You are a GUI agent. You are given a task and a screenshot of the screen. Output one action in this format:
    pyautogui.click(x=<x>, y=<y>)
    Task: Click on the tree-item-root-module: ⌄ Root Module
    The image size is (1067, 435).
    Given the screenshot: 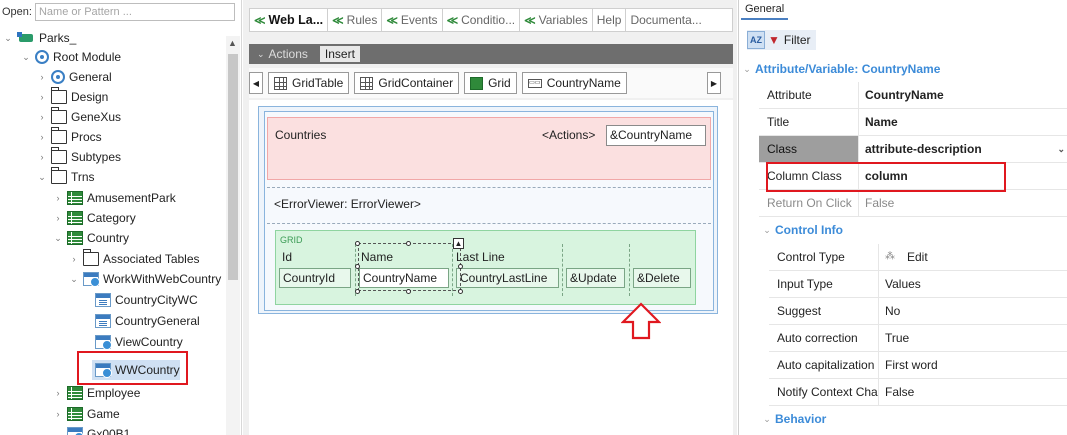 What is the action you would take?
    pyautogui.click(x=70, y=57)
    